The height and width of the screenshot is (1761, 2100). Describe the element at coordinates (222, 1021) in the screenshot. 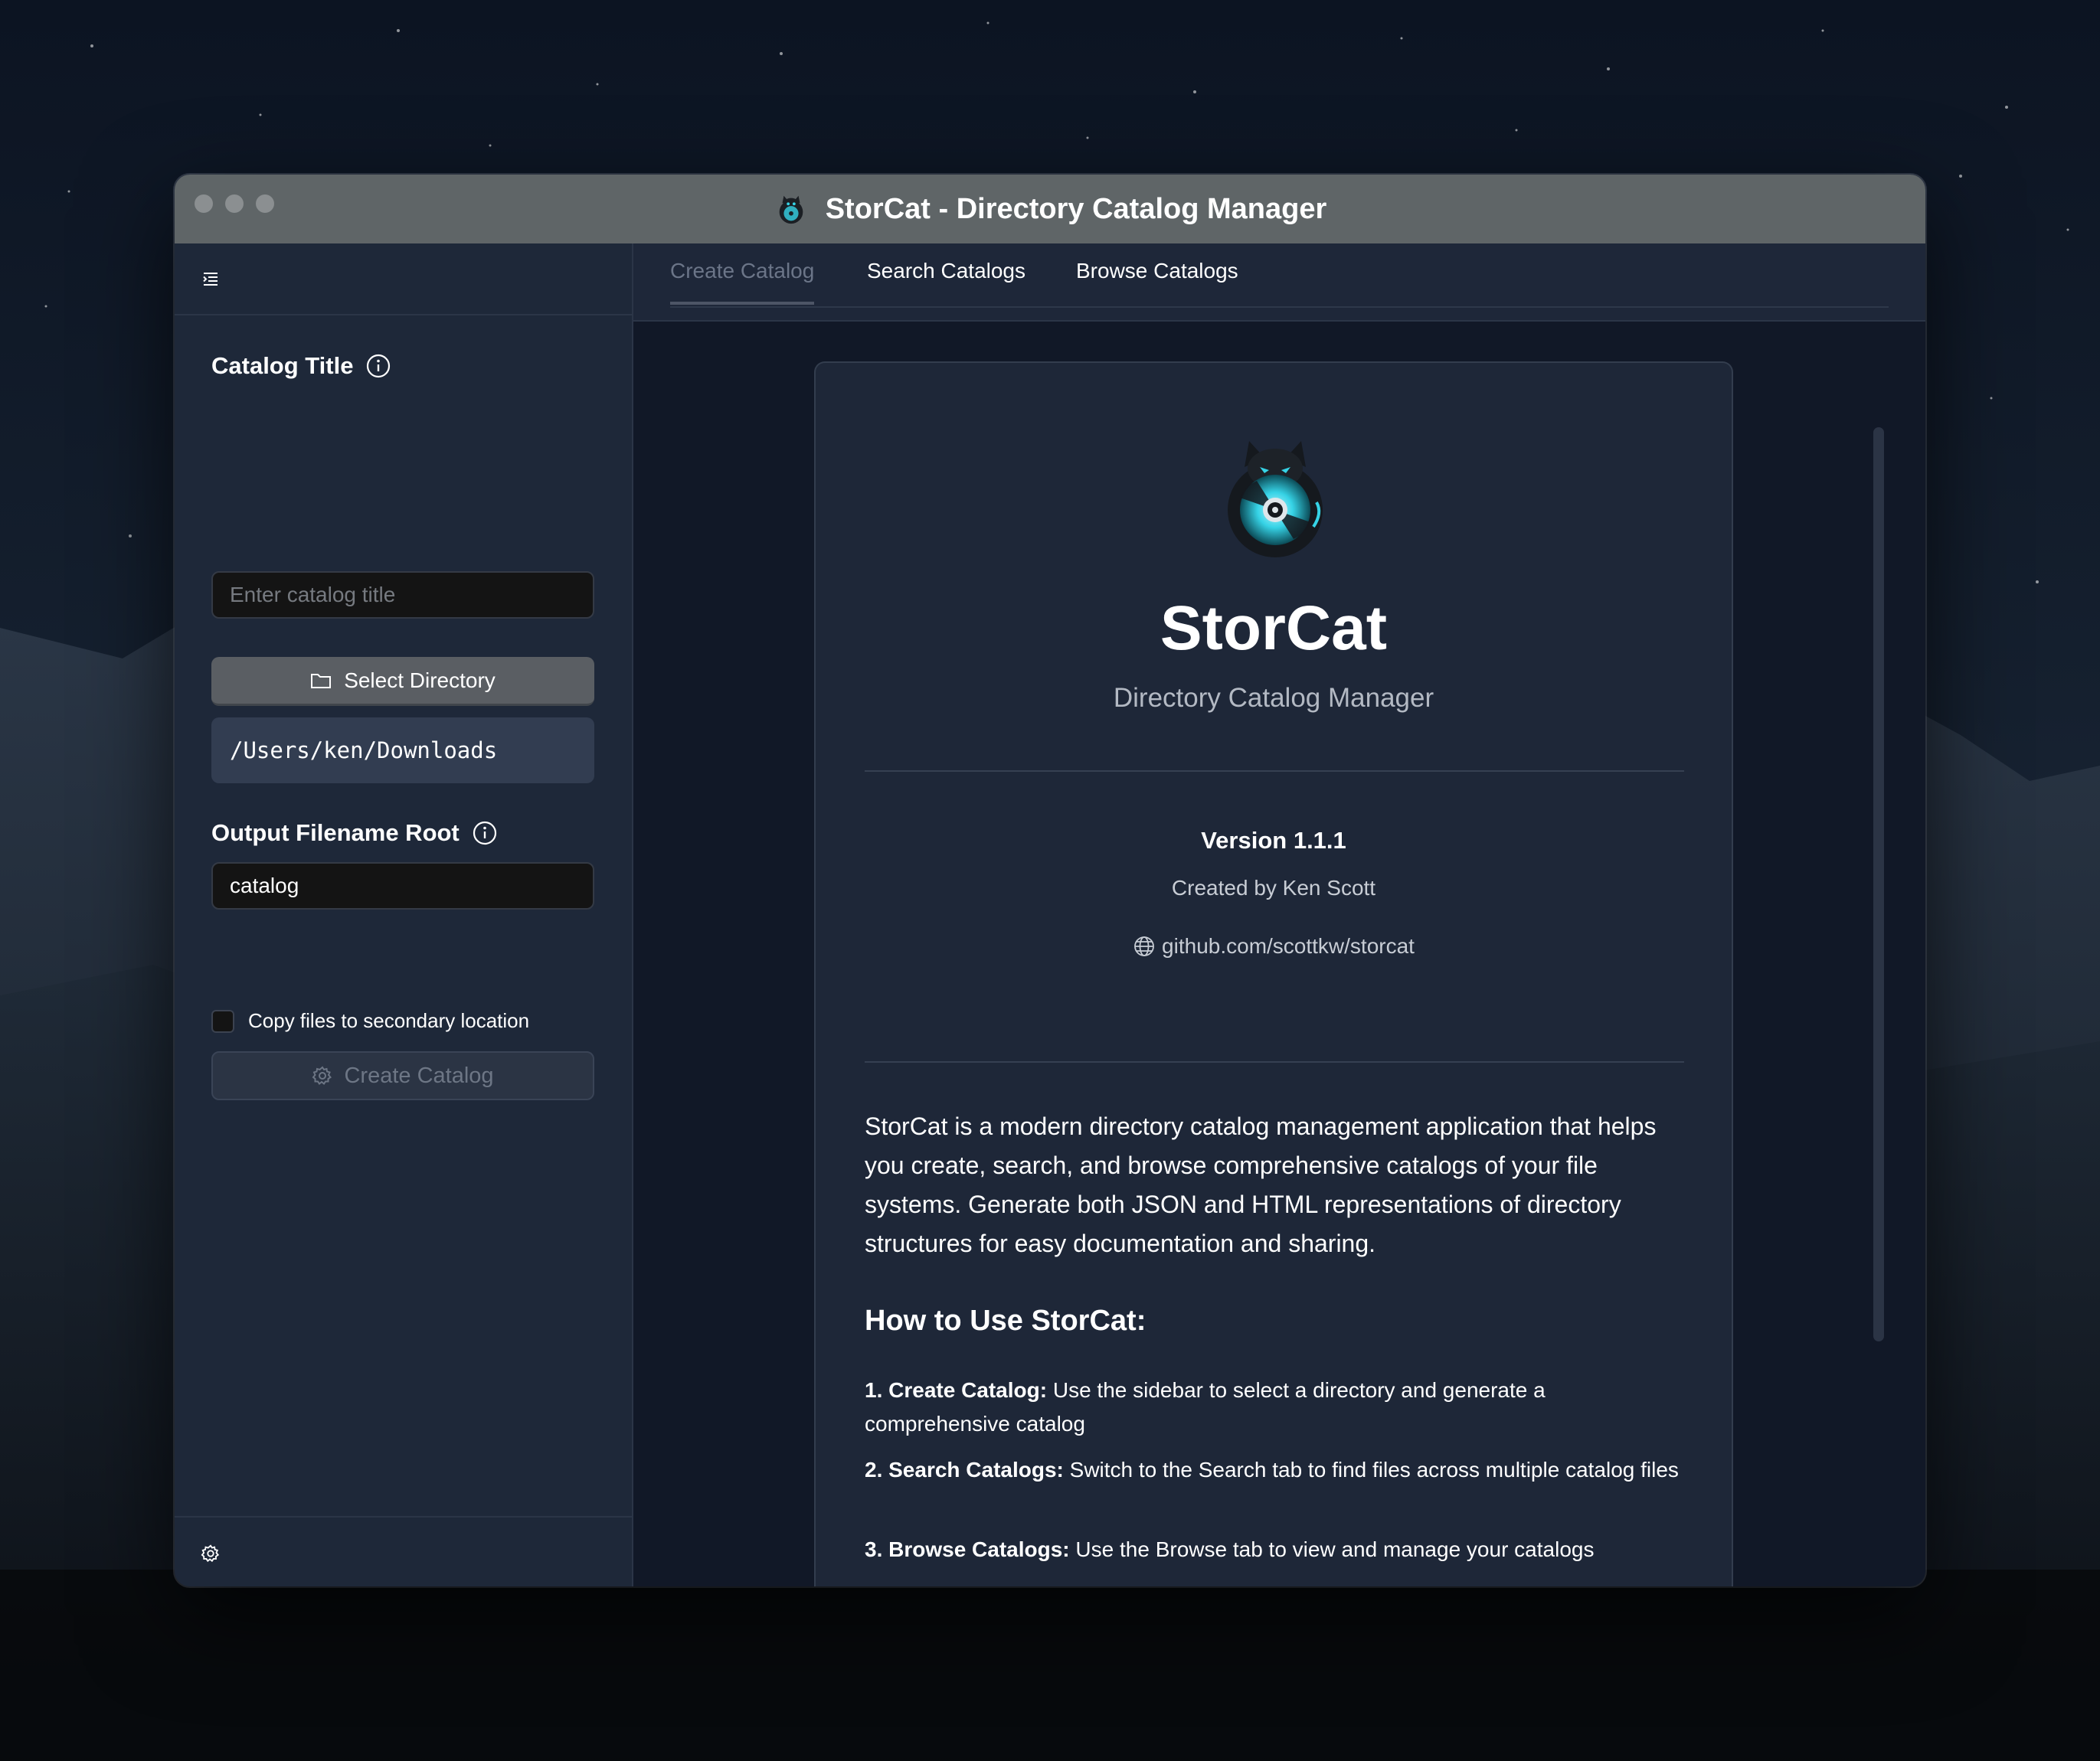

I see `copy-files-checkbox` at that location.